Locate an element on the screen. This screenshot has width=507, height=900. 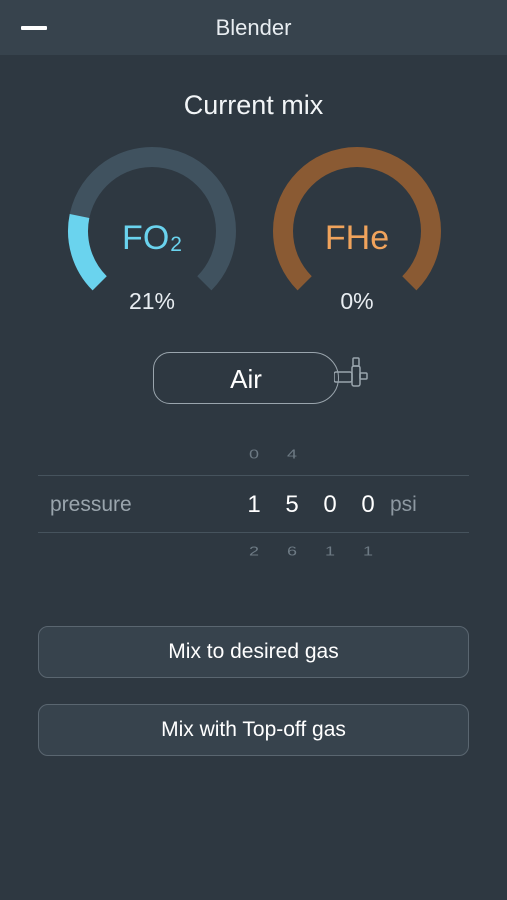
gas-name: Air is located at coordinates (246, 379).